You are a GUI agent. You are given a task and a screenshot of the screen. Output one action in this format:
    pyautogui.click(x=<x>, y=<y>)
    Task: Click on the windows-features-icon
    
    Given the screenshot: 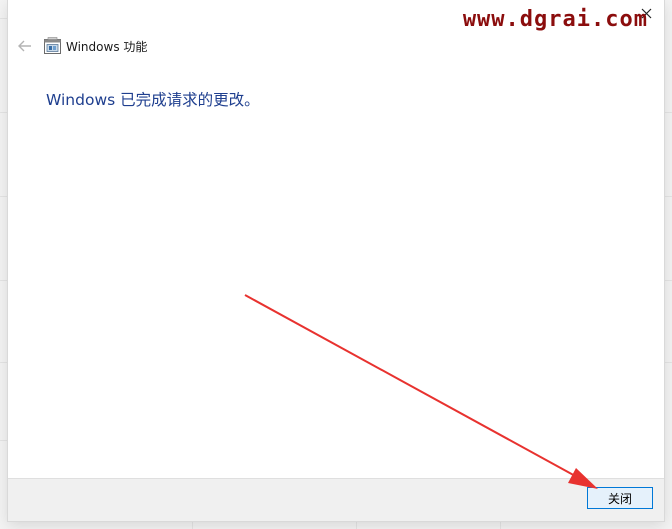 What is the action you would take?
    pyautogui.click(x=52, y=45)
    